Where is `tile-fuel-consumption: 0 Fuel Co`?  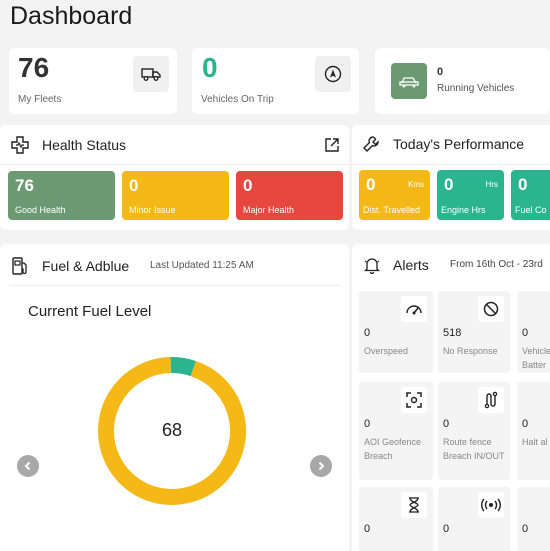
tile-fuel-consumption: 0 Fuel Co is located at coordinates (530, 195).